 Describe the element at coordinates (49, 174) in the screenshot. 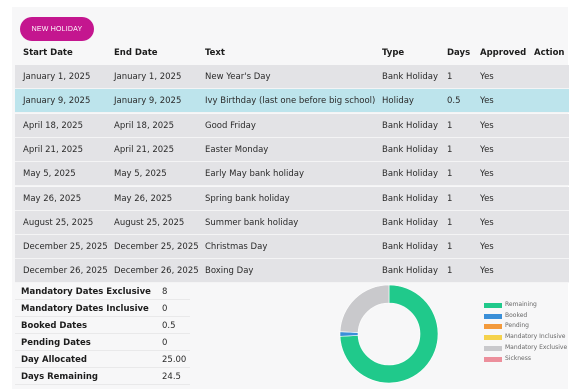

I see `cell-start-date: May 5, 2025` at that location.